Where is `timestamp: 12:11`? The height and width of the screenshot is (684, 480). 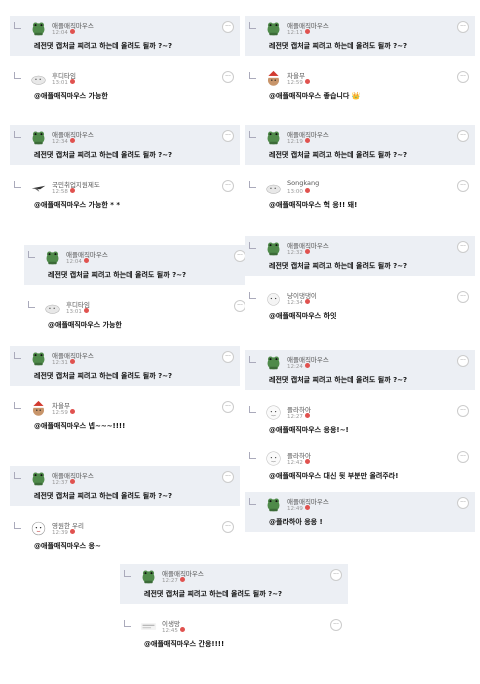
timestamp: 12:11 is located at coordinates (298, 32).